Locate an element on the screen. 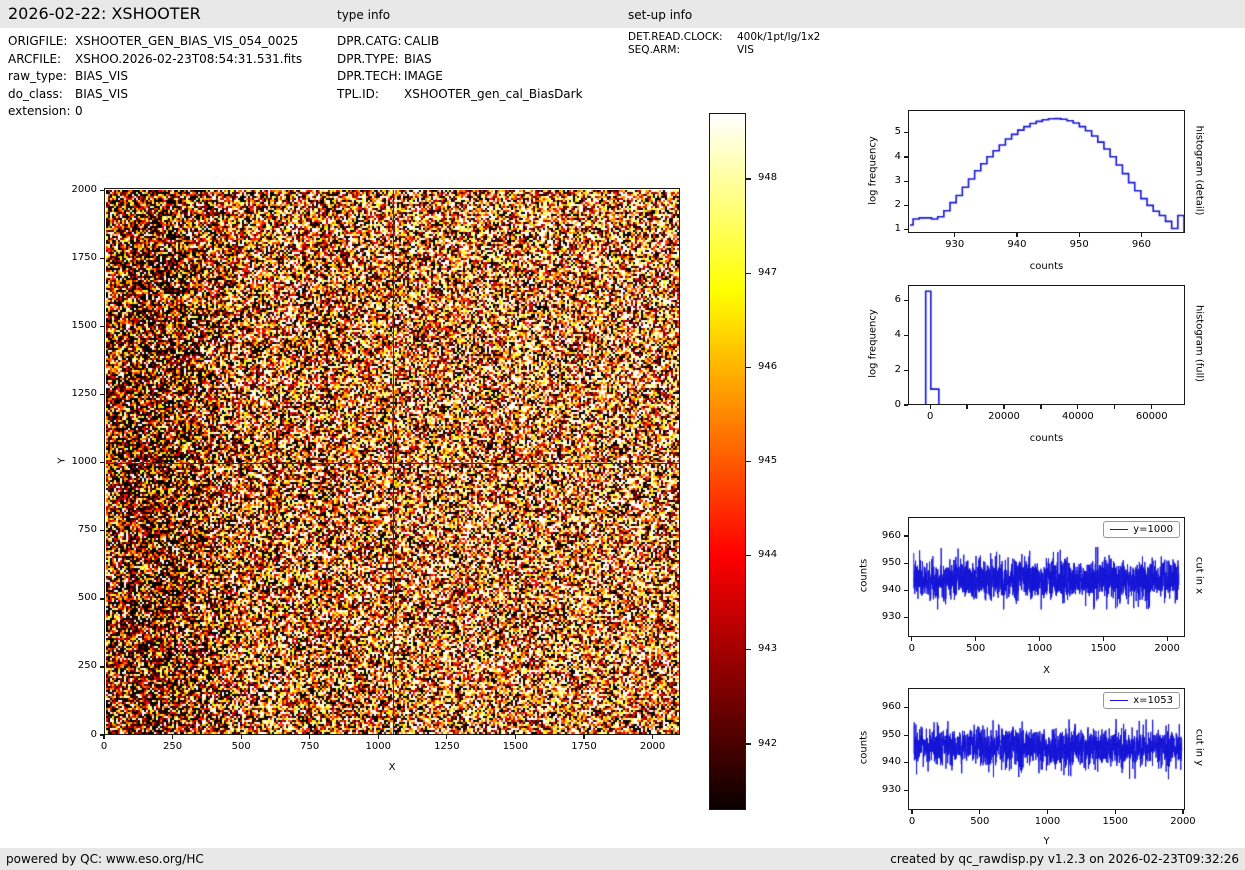  plot-side-label: cut in x is located at coordinates (1199, 575).